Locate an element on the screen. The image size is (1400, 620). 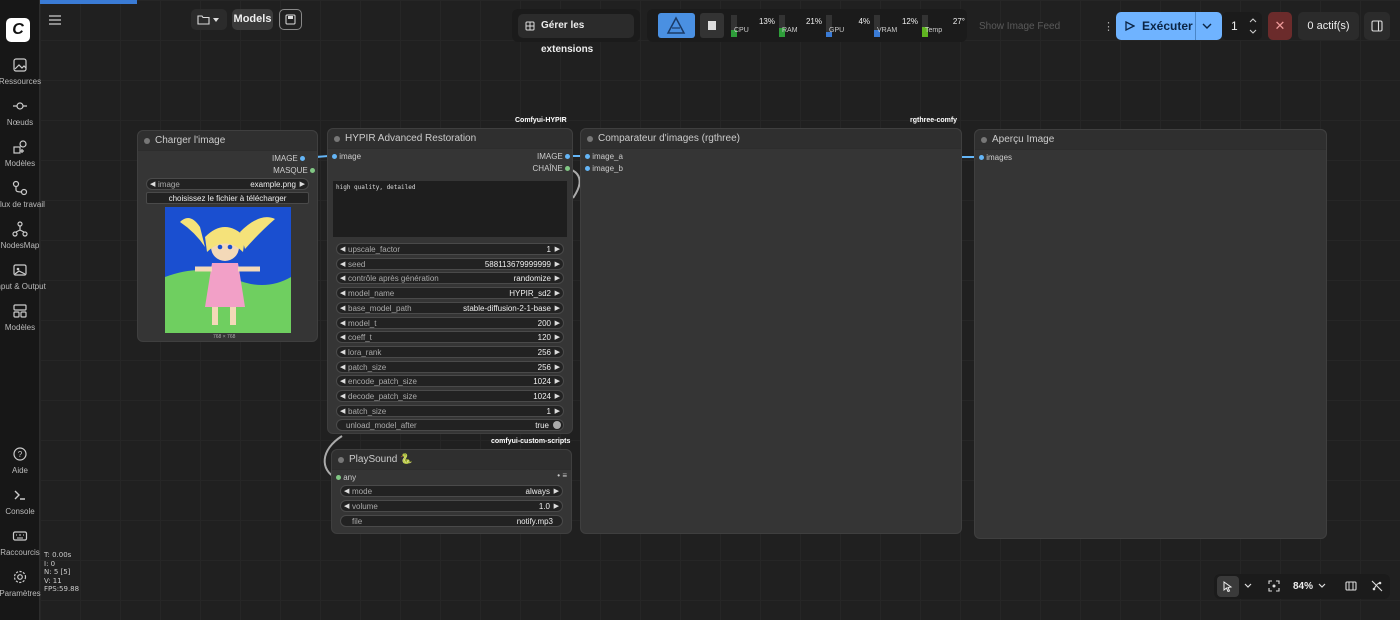
input-image-port: image is located at coordinates (346, 156).